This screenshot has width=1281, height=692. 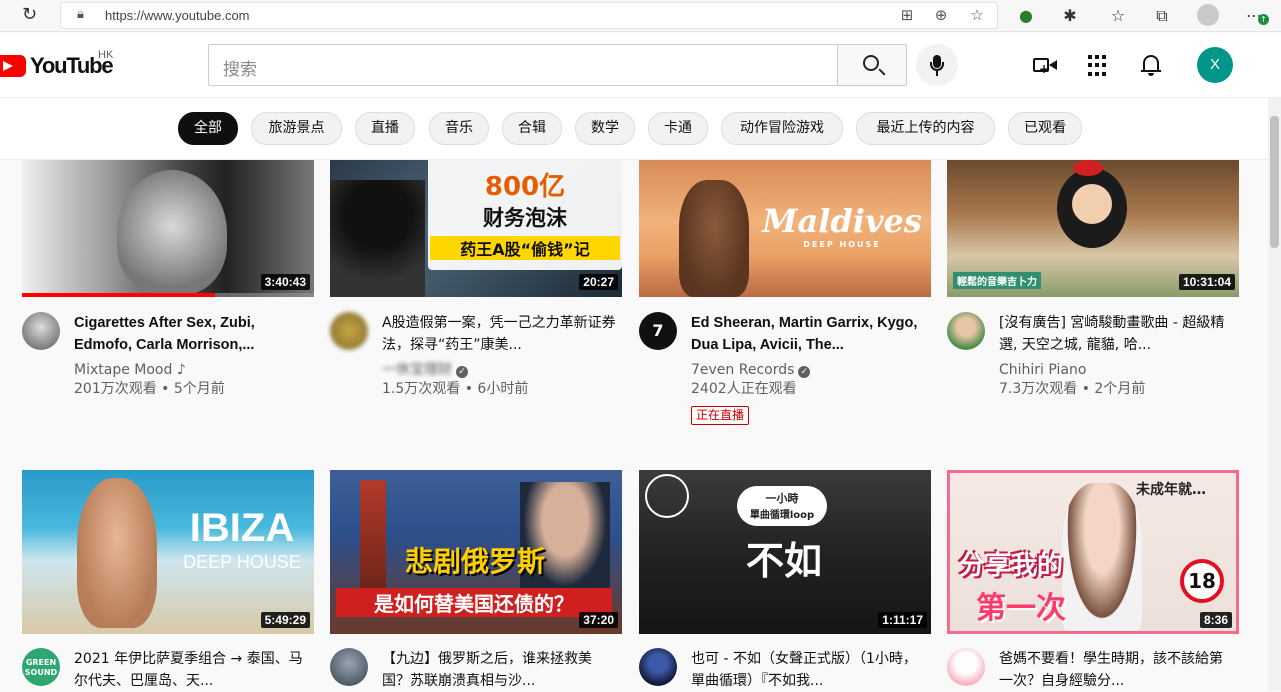 What do you see at coordinates (1070, 16) in the screenshot?
I see `extensions-puzzle-icon: ✱` at bounding box center [1070, 16].